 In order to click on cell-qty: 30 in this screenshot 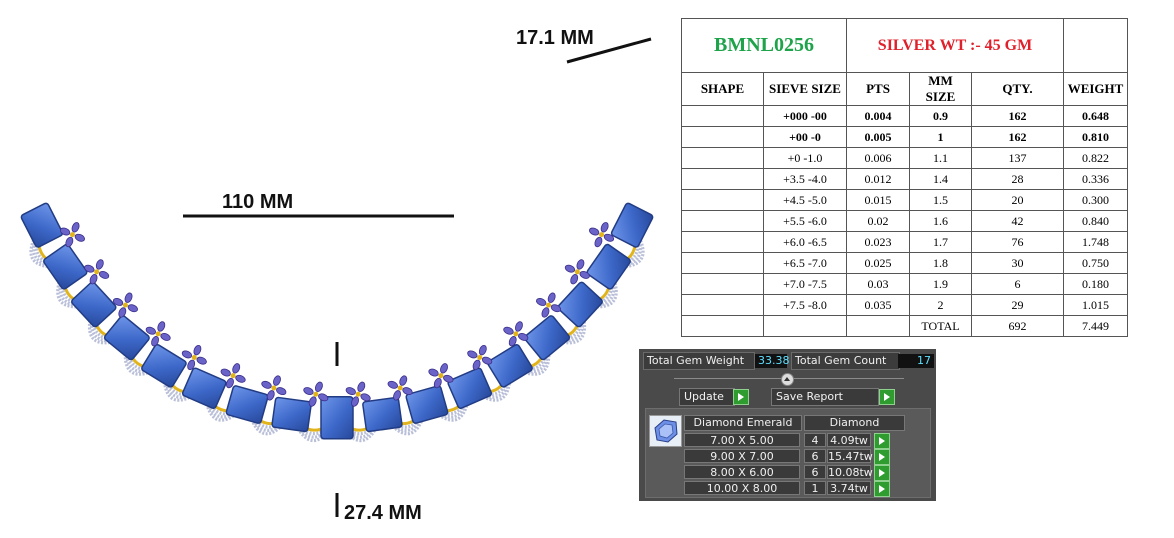, I will do `click(1017, 263)`.